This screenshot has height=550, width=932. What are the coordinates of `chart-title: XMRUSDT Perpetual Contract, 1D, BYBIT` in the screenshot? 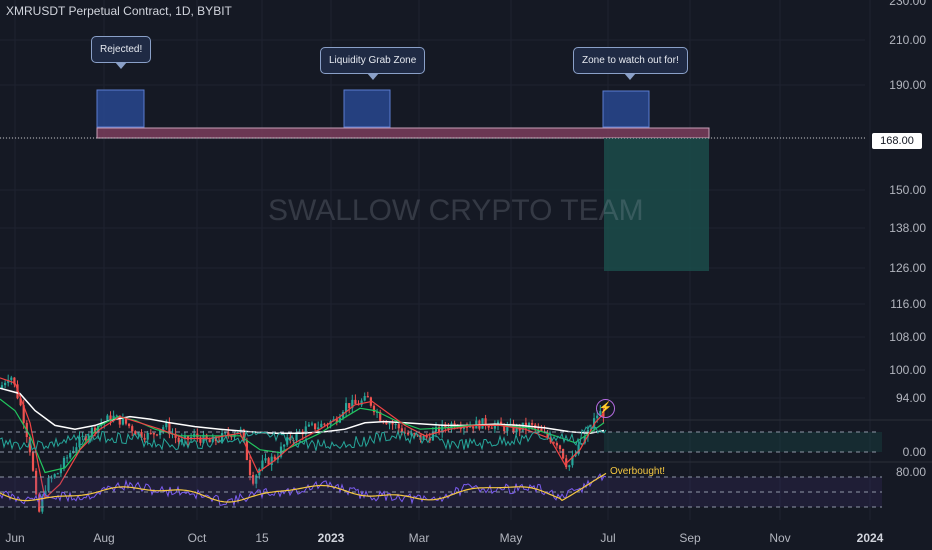 It's located at (119, 11).